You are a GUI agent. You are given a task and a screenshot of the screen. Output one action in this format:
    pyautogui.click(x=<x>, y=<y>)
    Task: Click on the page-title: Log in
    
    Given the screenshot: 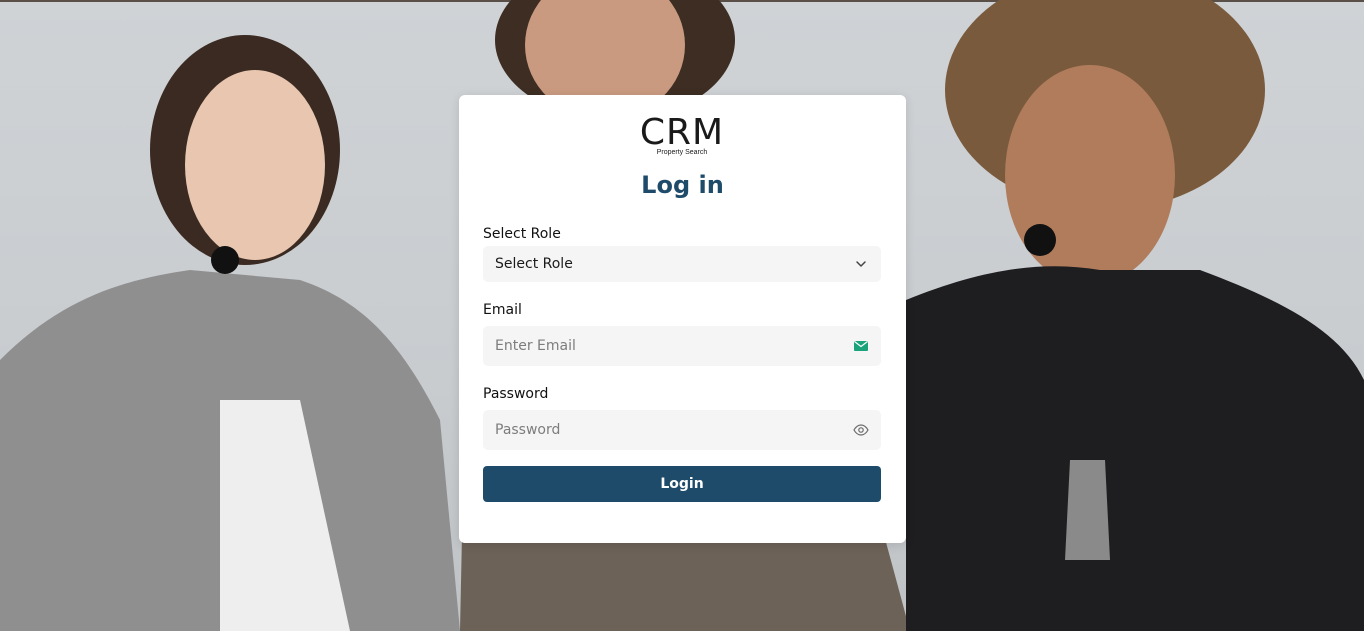 What is the action you would take?
    pyautogui.click(x=682, y=185)
    